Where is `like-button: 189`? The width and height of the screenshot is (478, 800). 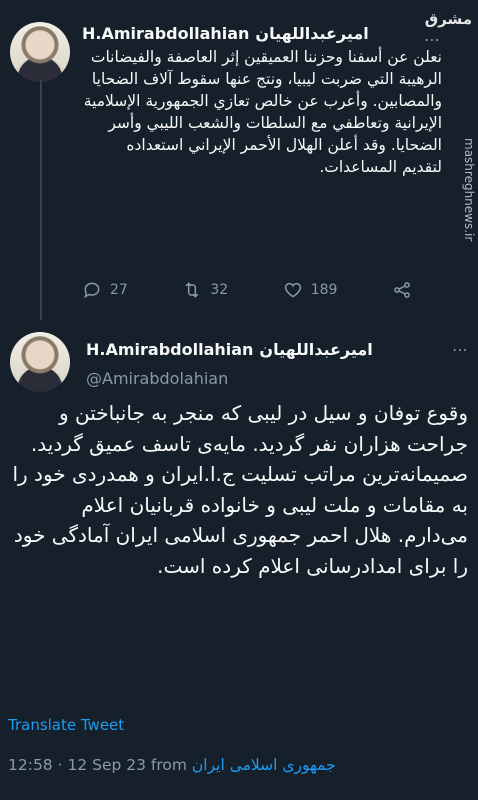
like-button: 189 is located at coordinates (310, 290).